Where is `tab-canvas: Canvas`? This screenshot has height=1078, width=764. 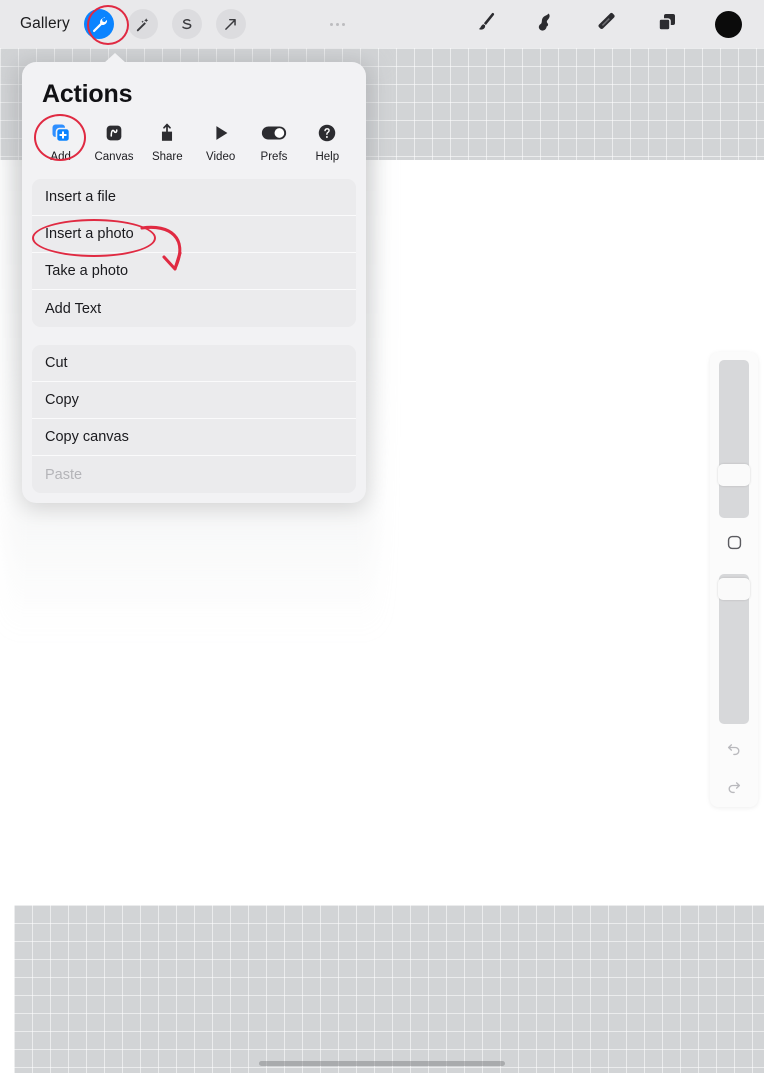 tab-canvas: Canvas is located at coordinates (113, 142).